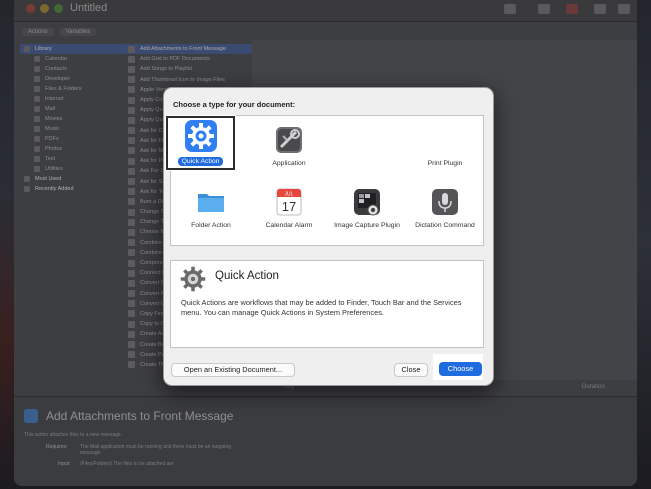 The height and width of the screenshot is (489, 651). I want to click on close-window-button, so click(30, 8).